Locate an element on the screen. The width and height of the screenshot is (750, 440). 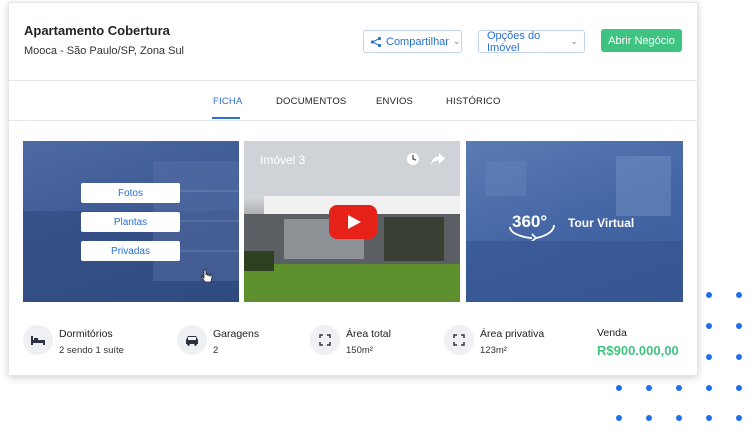
total-area-label: Área total is located at coordinates (368, 334).